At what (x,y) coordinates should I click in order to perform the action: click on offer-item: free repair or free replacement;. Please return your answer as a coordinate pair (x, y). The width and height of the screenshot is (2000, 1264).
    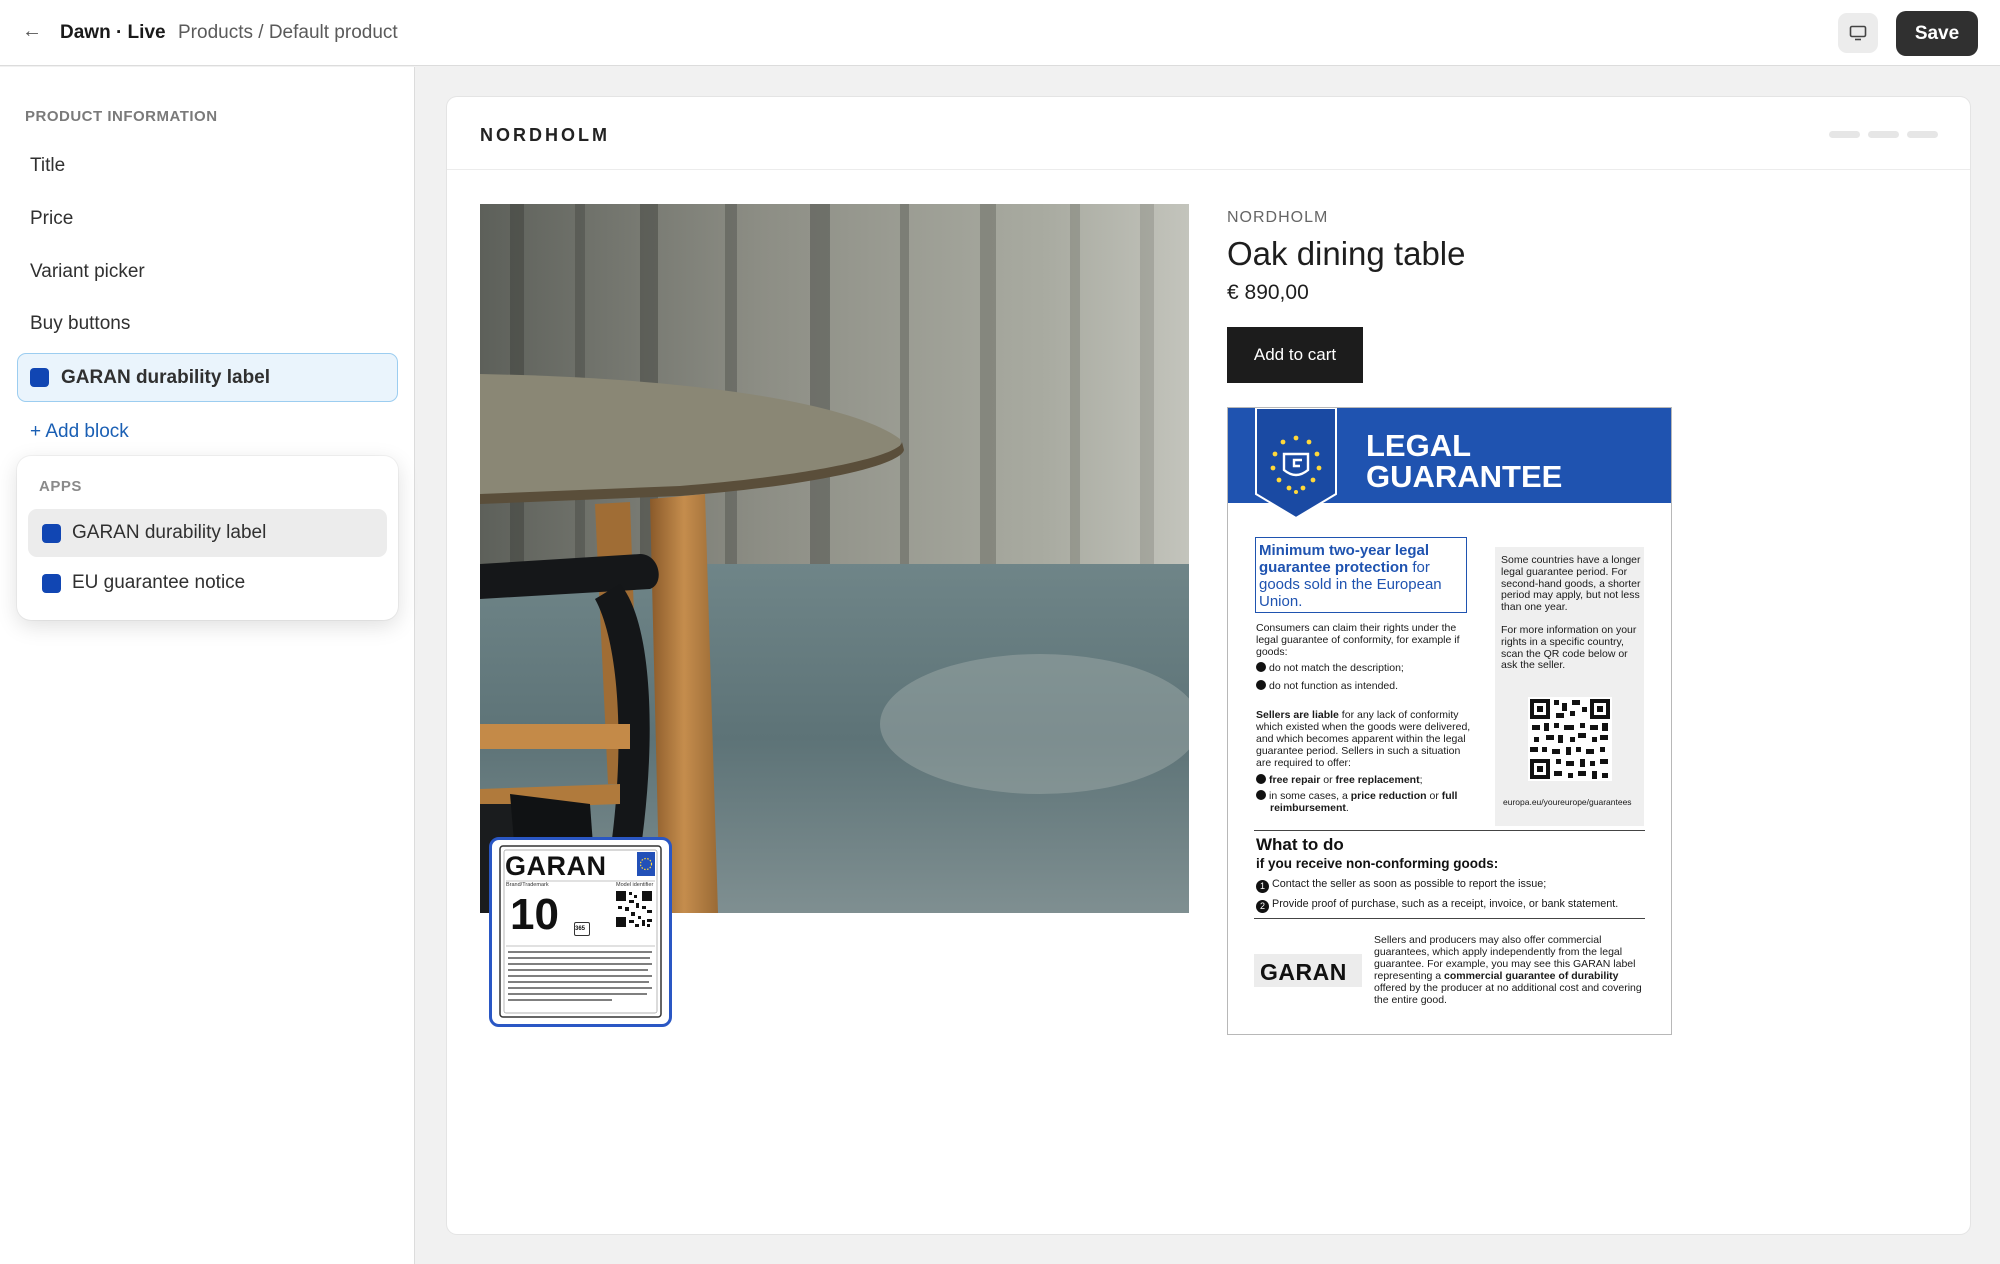
    Looking at the image, I should click on (1363, 780).